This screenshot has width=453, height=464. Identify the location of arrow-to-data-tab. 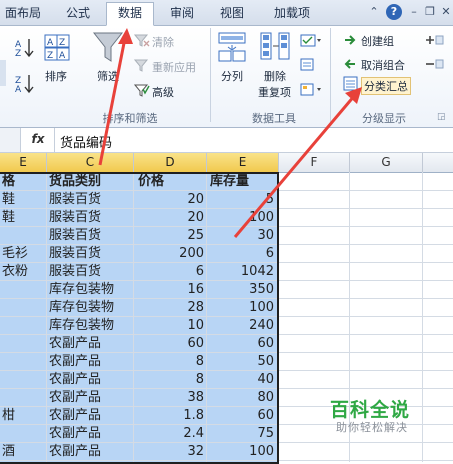
(115, 97).